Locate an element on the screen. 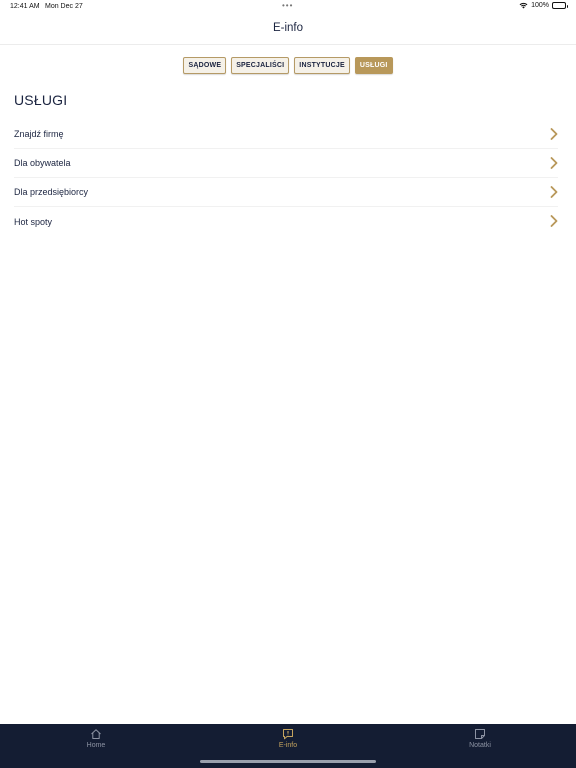 The height and width of the screenshot is (768, 576). home-indicator is located at coordinates (288, 761).